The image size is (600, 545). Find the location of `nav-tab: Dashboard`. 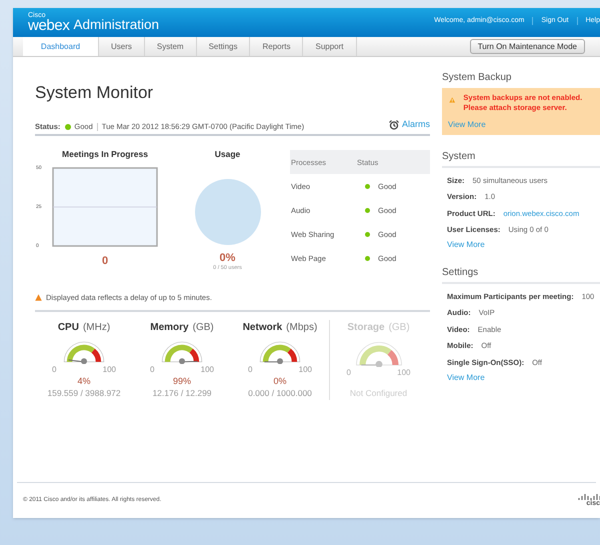

nav-tab: Dashboard is located at coordinates (61, 46).